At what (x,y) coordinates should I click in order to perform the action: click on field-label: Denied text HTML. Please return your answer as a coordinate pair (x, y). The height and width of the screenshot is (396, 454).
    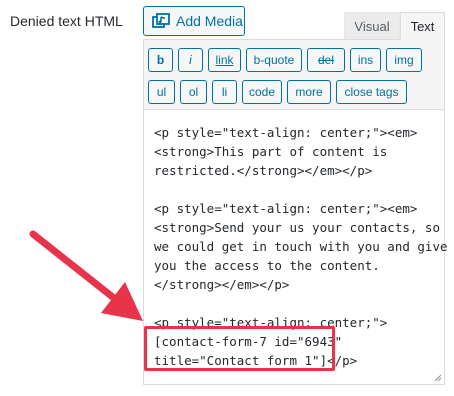
    Looking at the image, I should click on (66, 21).